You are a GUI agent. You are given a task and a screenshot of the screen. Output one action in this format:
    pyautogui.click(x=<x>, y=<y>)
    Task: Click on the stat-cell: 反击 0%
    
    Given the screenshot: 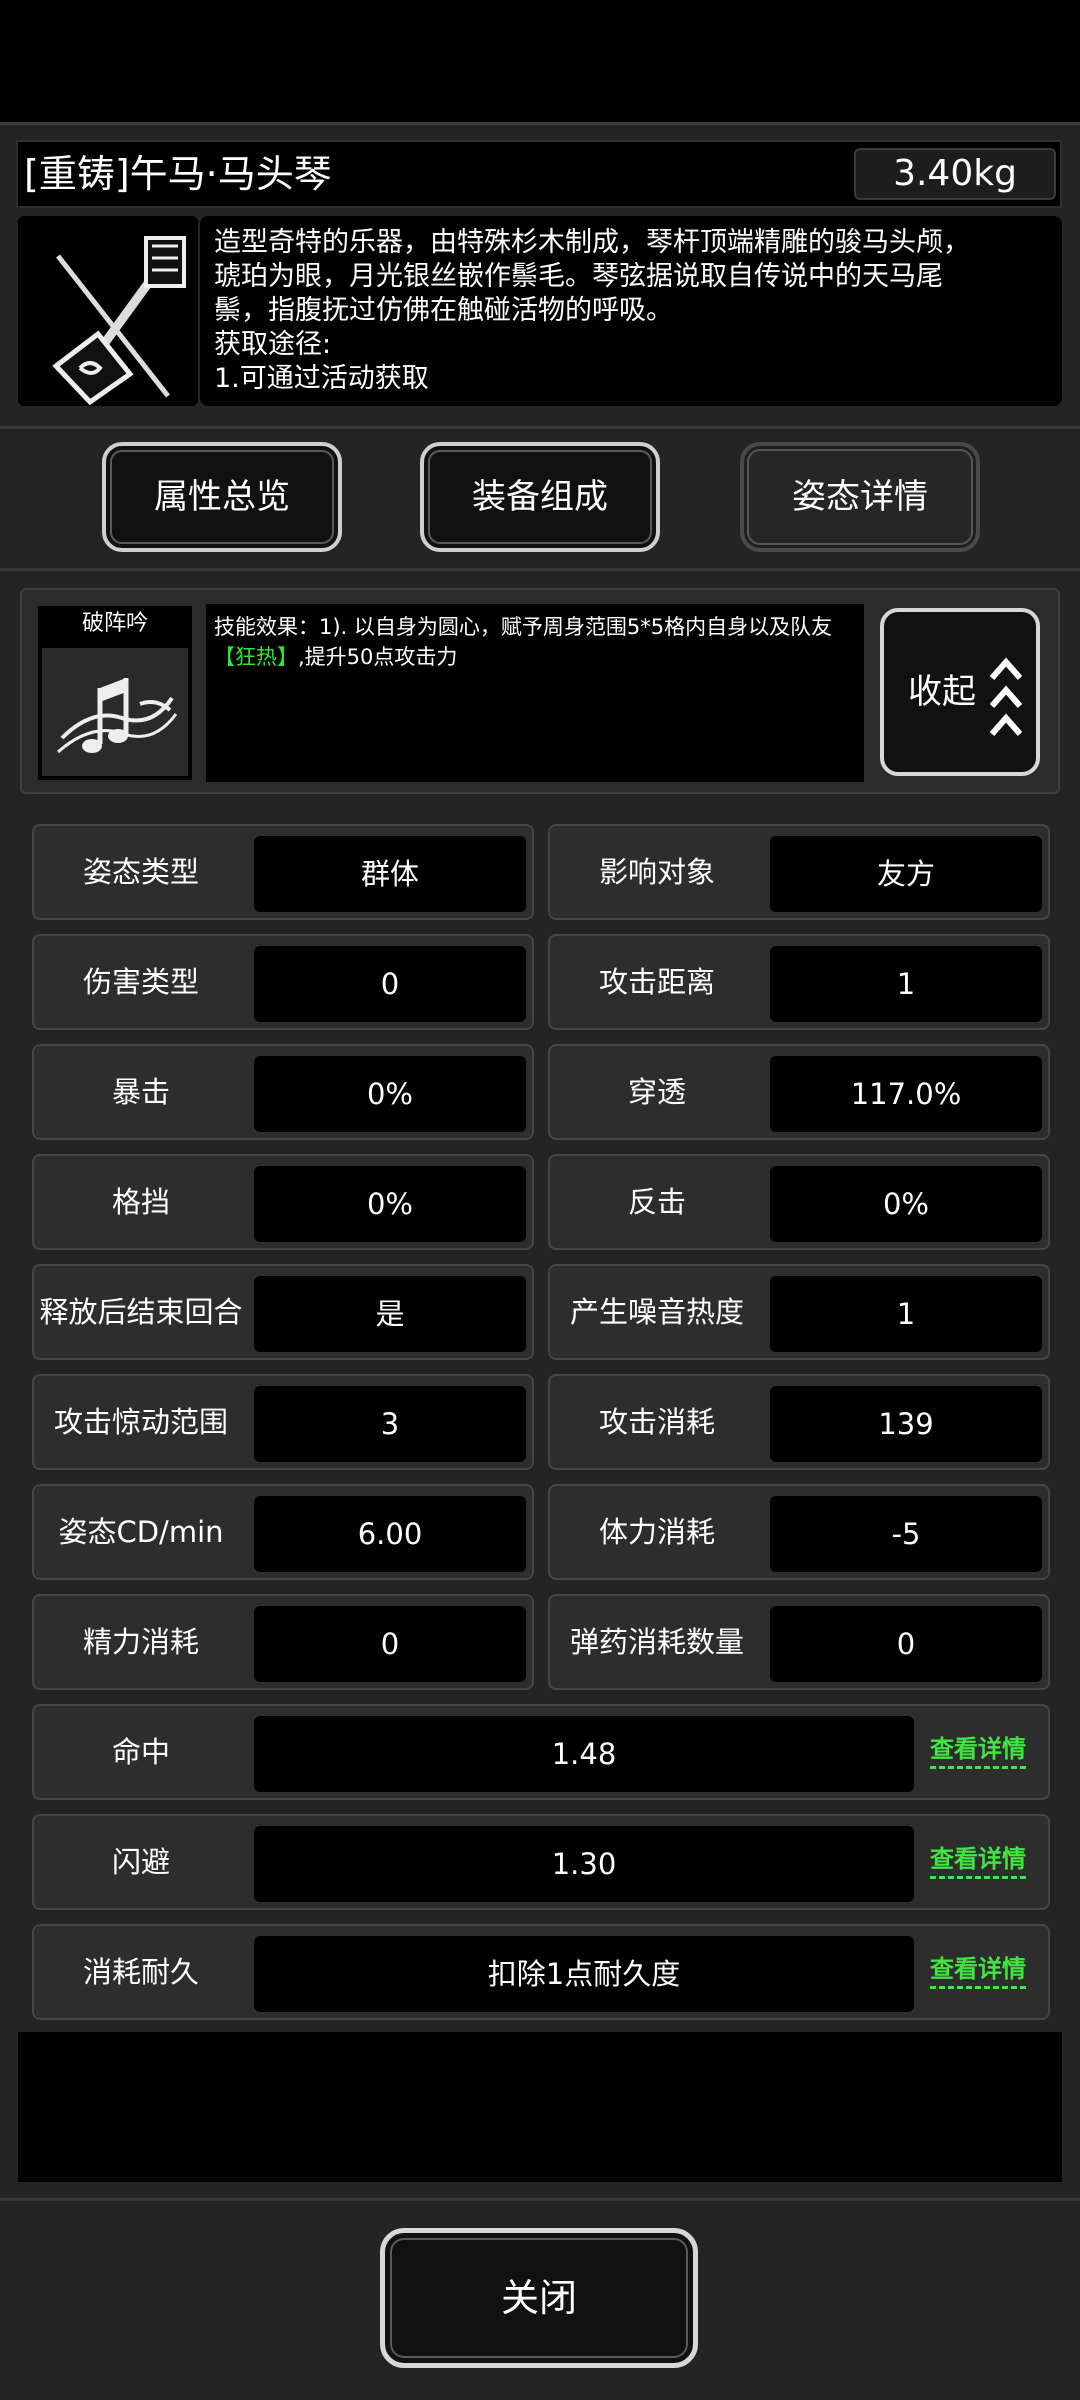 What is the action you would take?
    pyautogui.click(x=799, y=1202)
    